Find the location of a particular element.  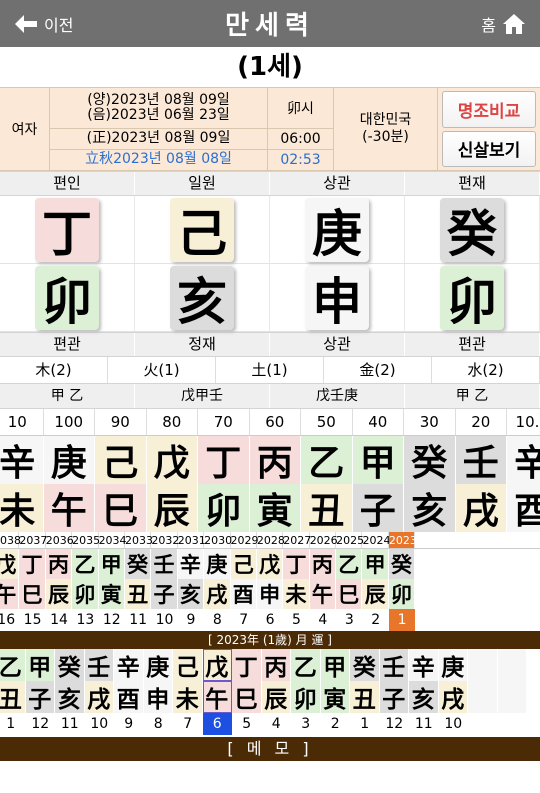

month-number: 5 is located at coordinates (247, 724).